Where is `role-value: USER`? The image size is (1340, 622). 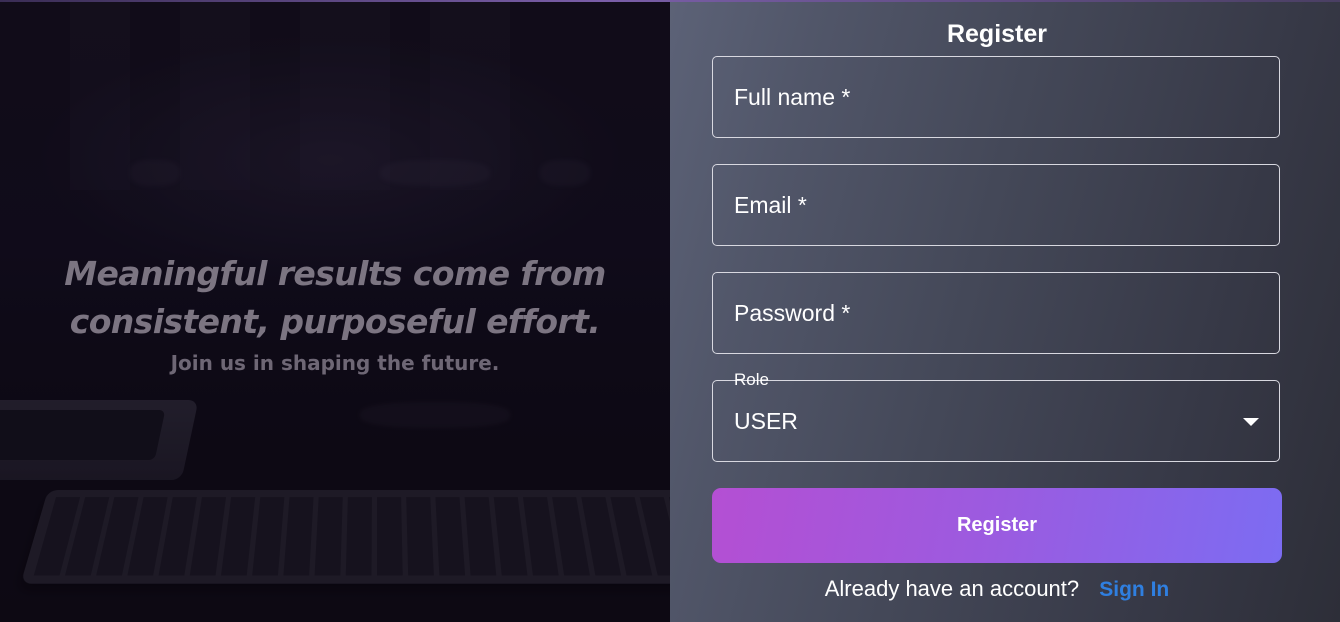
role-value: USER is located at coordinates (766, 421).